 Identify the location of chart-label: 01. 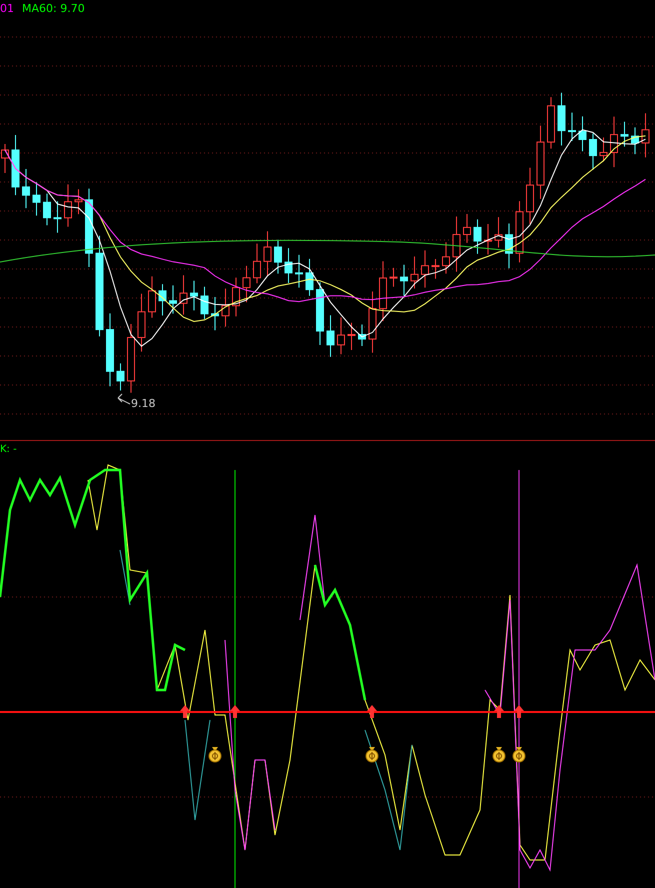
(7, 8).